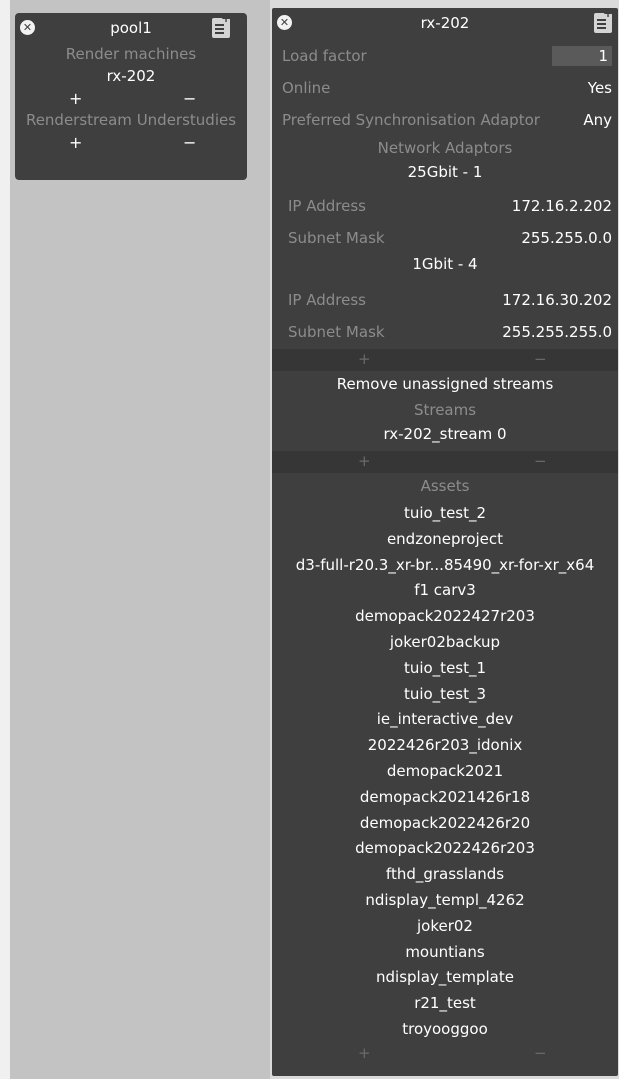 The width and height of the screenshot is (619, 1079). Describe the element at coordinates (557, 300) in the screenshot. I see `ip-address-value: 172.16.30.202` at that location.